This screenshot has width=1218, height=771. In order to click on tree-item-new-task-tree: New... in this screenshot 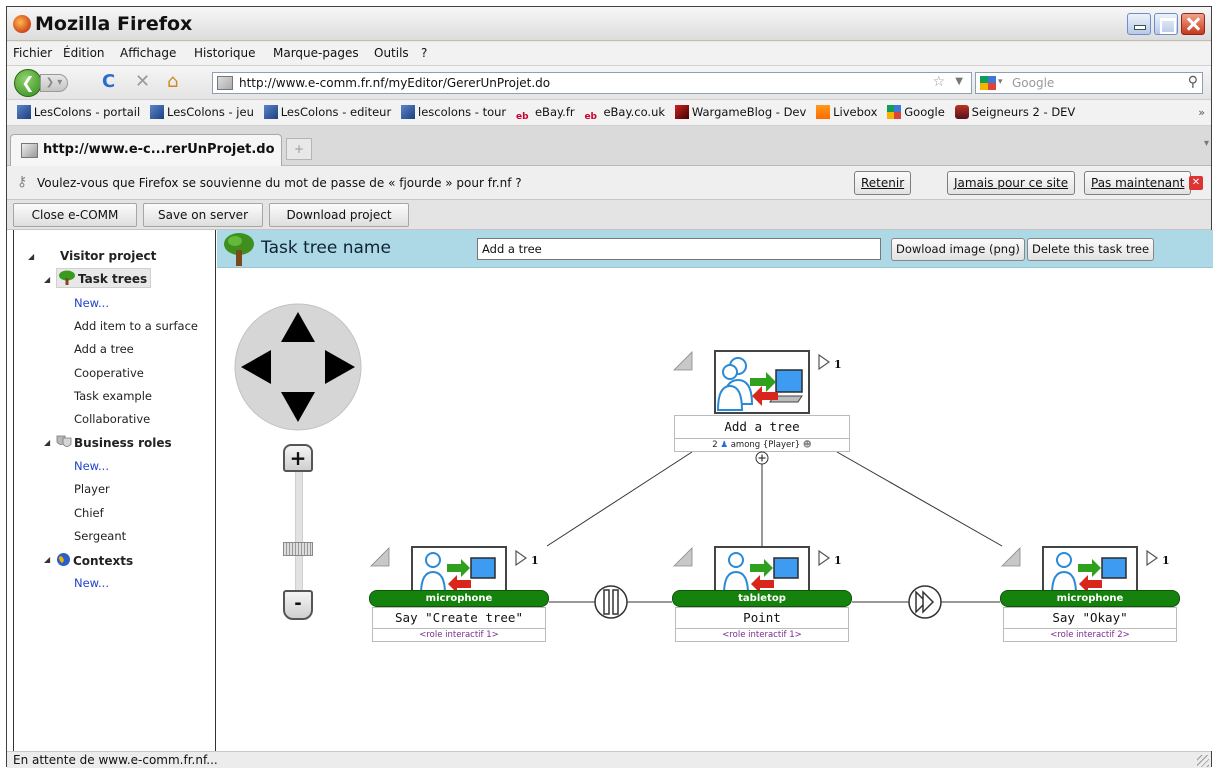, I will do `click(91, 303)`.